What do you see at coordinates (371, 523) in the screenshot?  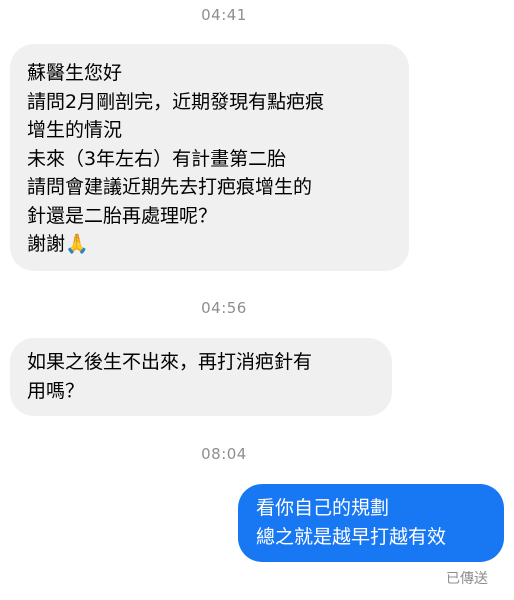 I see `outgoing-message-bubble: 看你自己的規劃 總之就是越早打越有效` at bounding box center [371, 523].